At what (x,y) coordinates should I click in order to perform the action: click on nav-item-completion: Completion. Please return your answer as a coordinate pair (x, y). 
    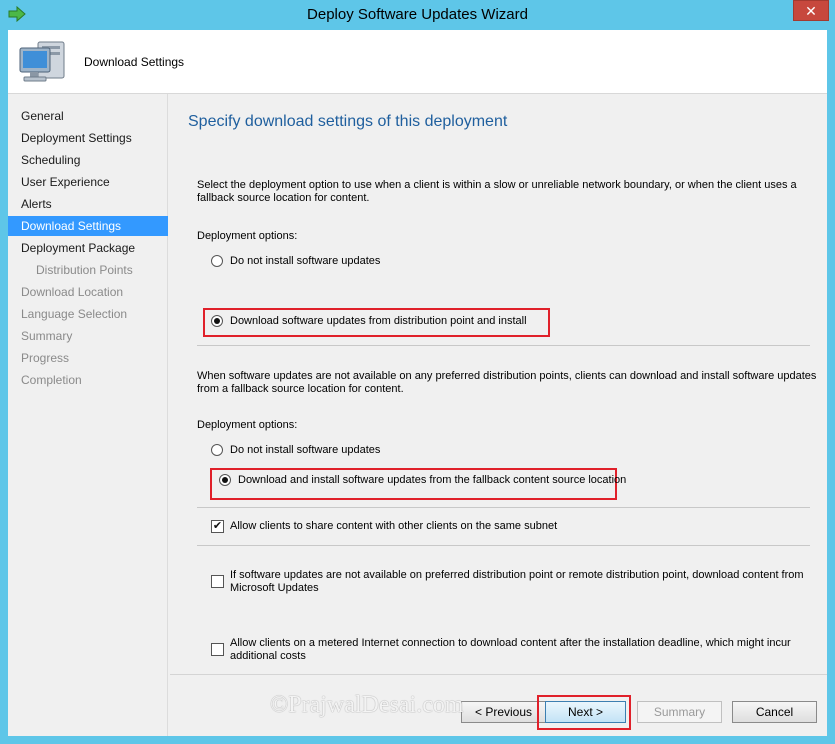
    Looking at the image, I should click on (51, 380).